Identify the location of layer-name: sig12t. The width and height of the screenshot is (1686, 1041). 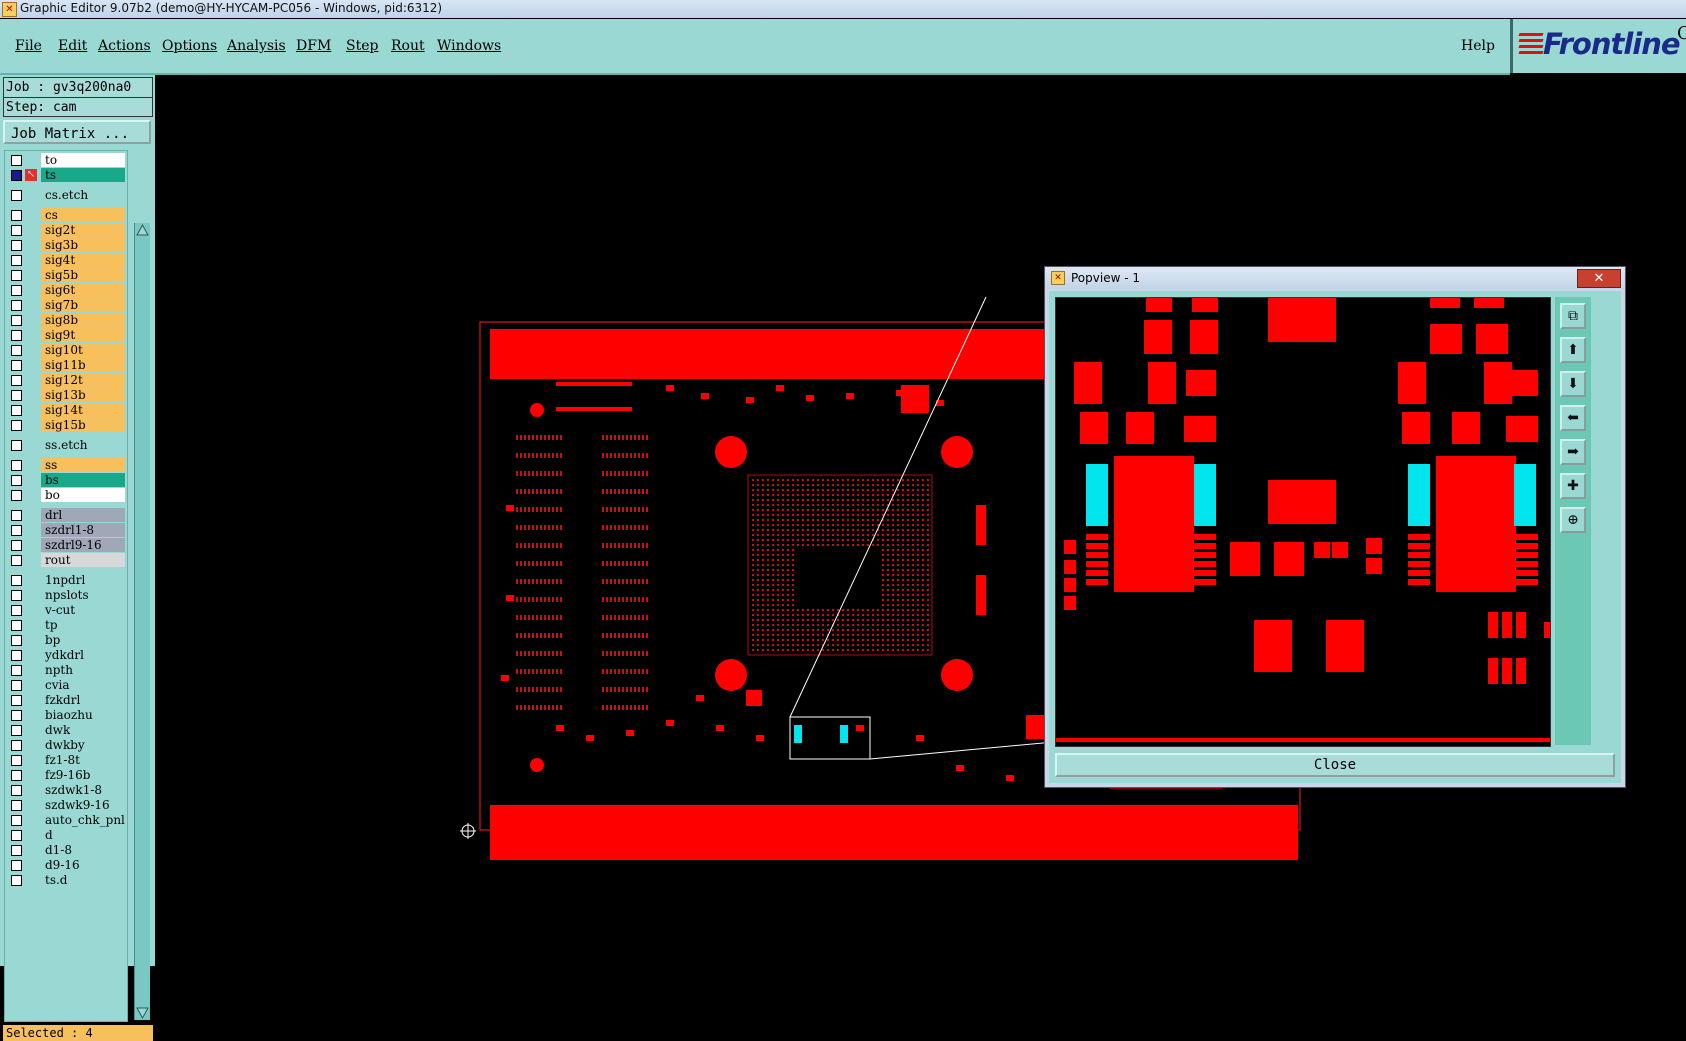
(83, 380).